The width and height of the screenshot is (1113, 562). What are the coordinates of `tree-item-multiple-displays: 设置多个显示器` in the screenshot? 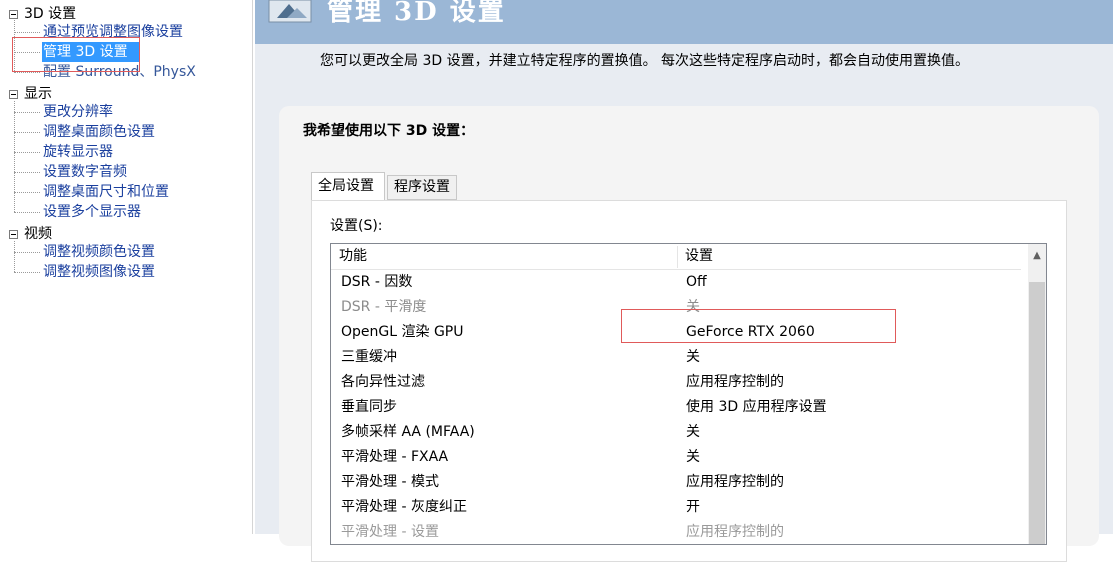 It's located at (92, 212).